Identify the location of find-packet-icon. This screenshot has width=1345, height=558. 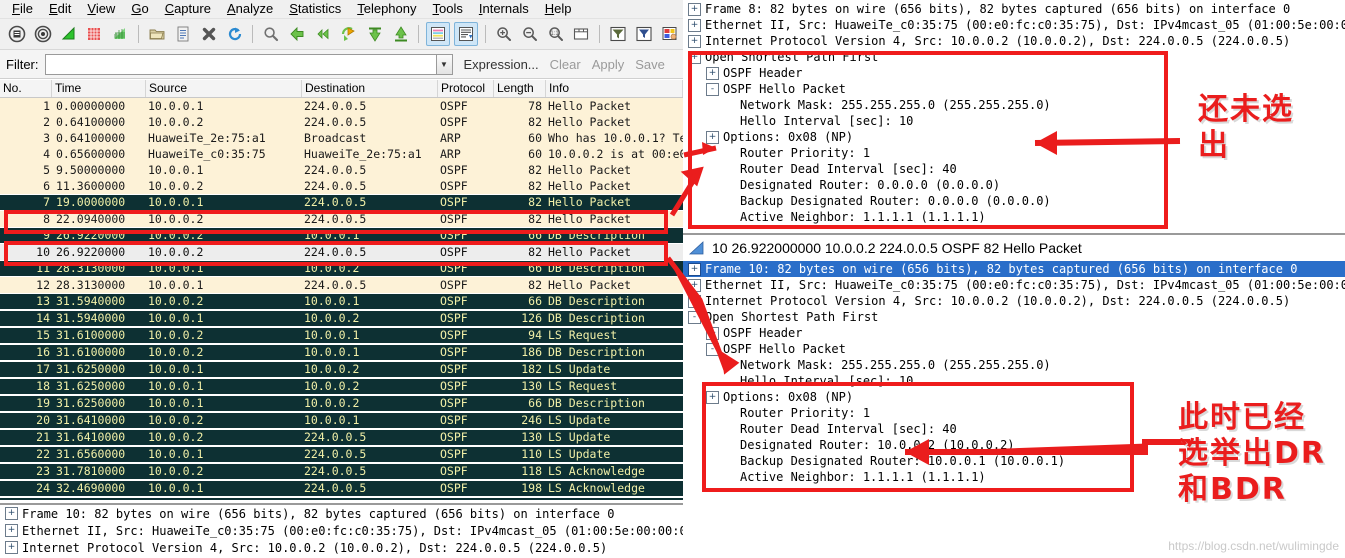
(271, 34).